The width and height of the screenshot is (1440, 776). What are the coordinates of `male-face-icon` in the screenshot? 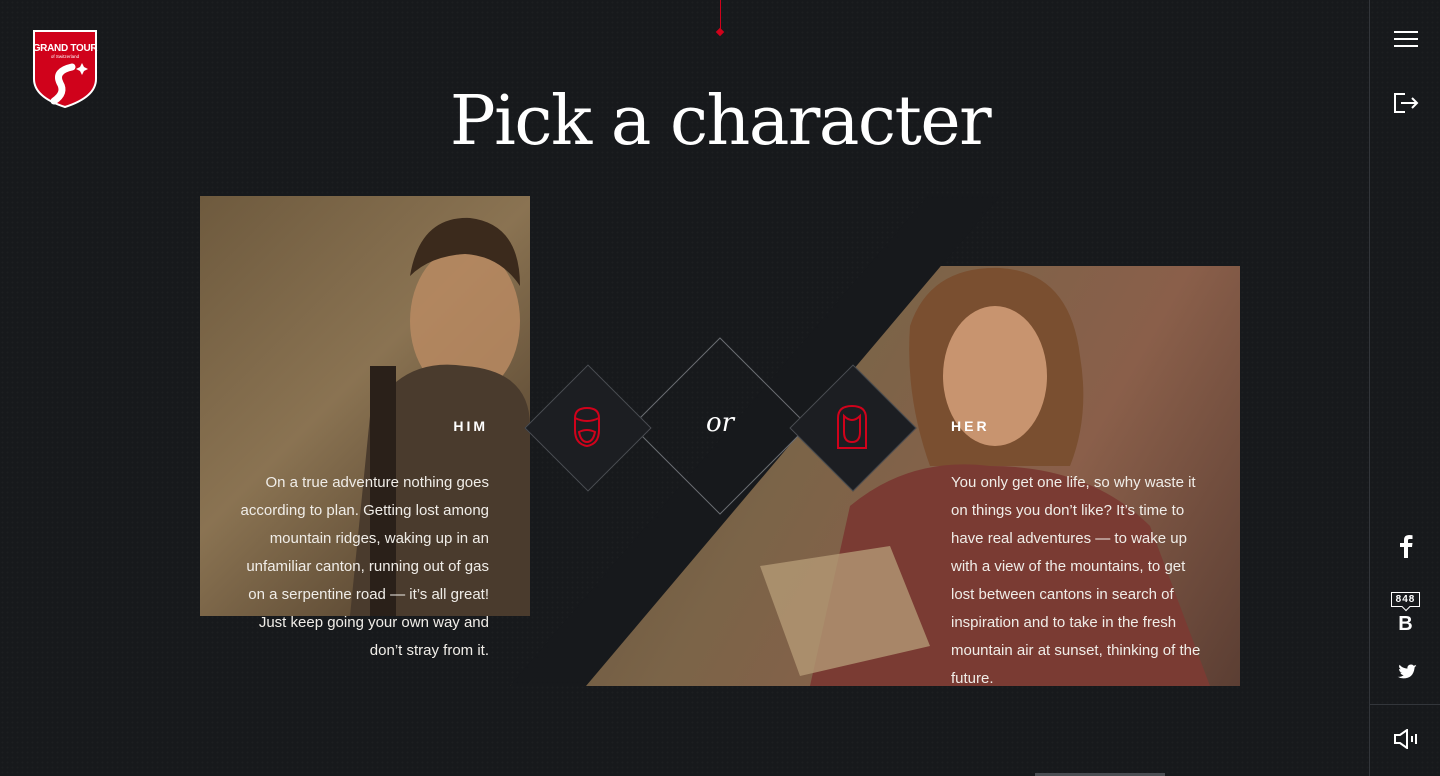 It's located at (587, 427).